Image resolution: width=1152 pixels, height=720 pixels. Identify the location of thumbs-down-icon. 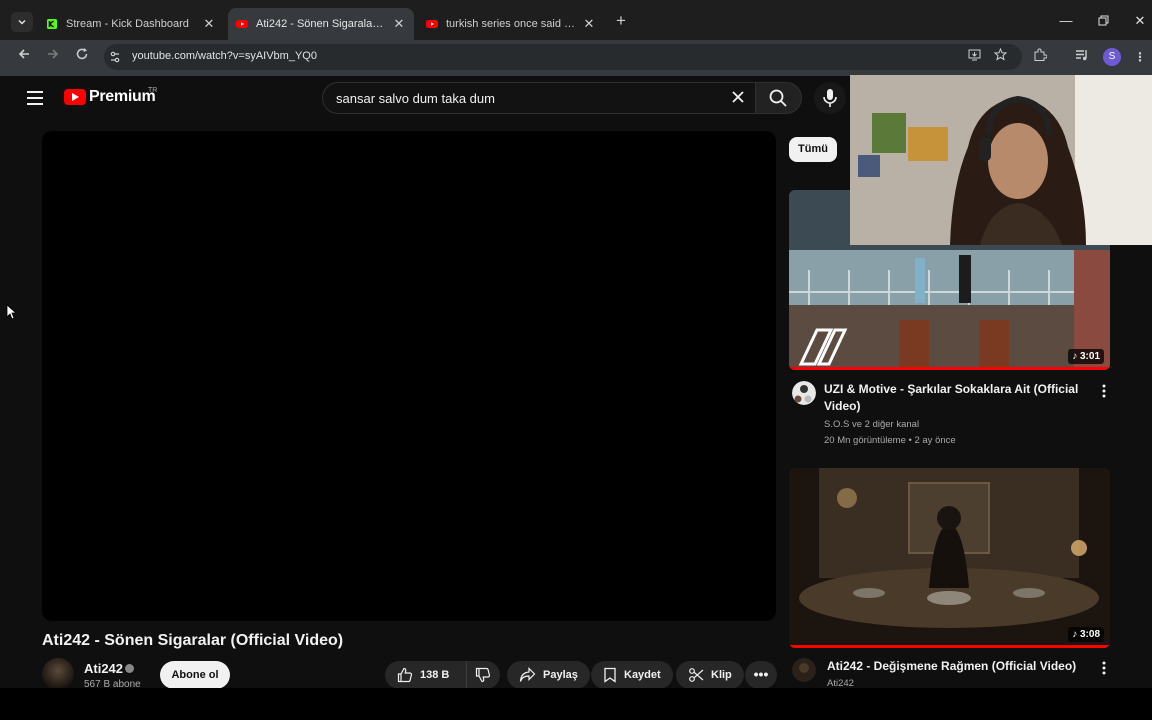
(483, 675).